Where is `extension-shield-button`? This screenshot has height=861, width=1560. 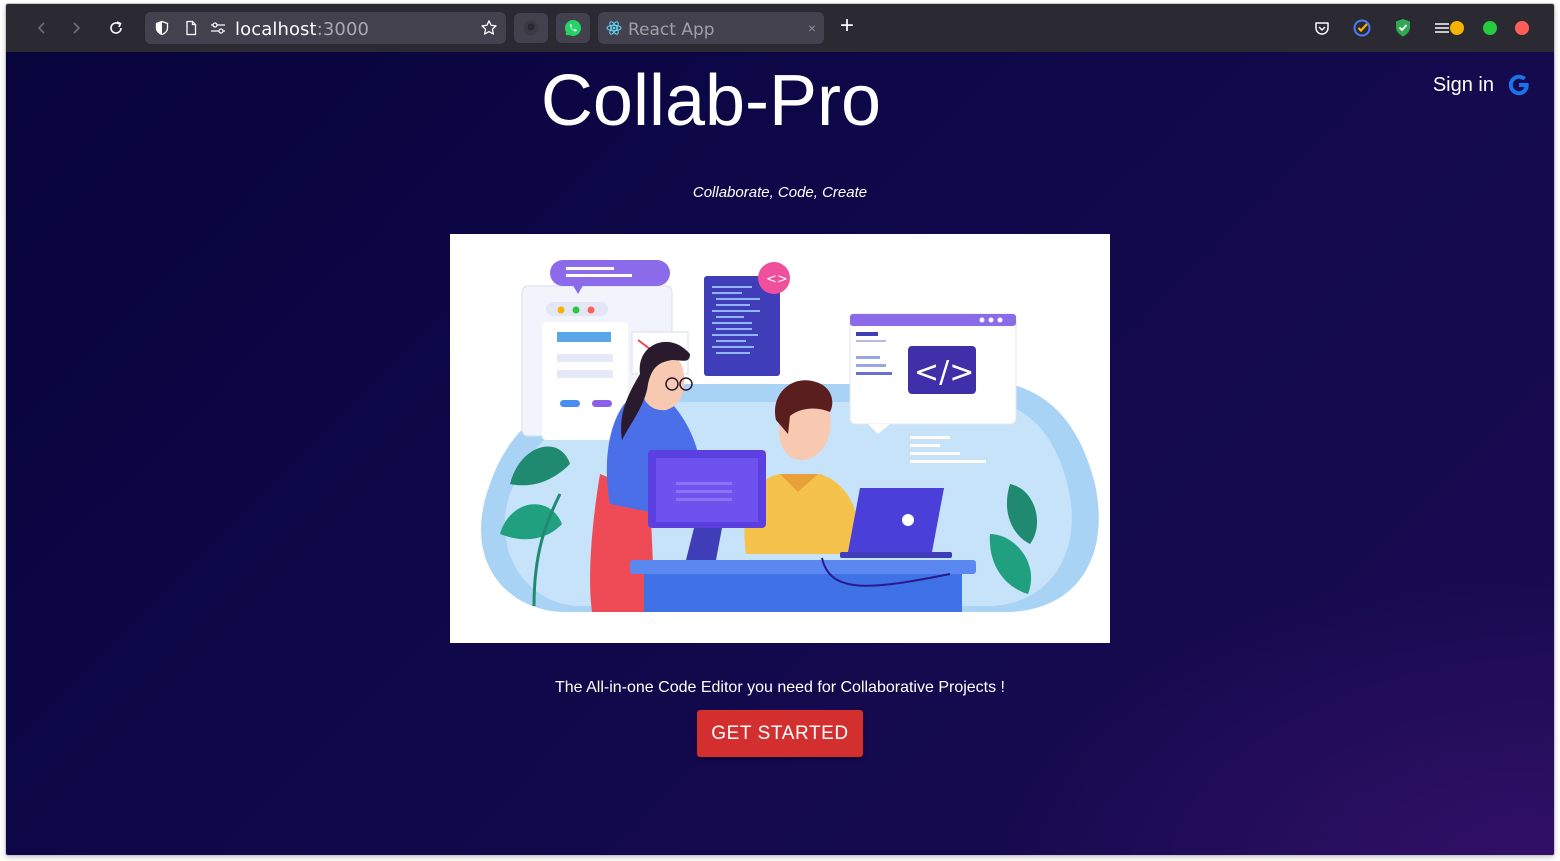
extension-shield-button is located at coordinates (1403, 28).